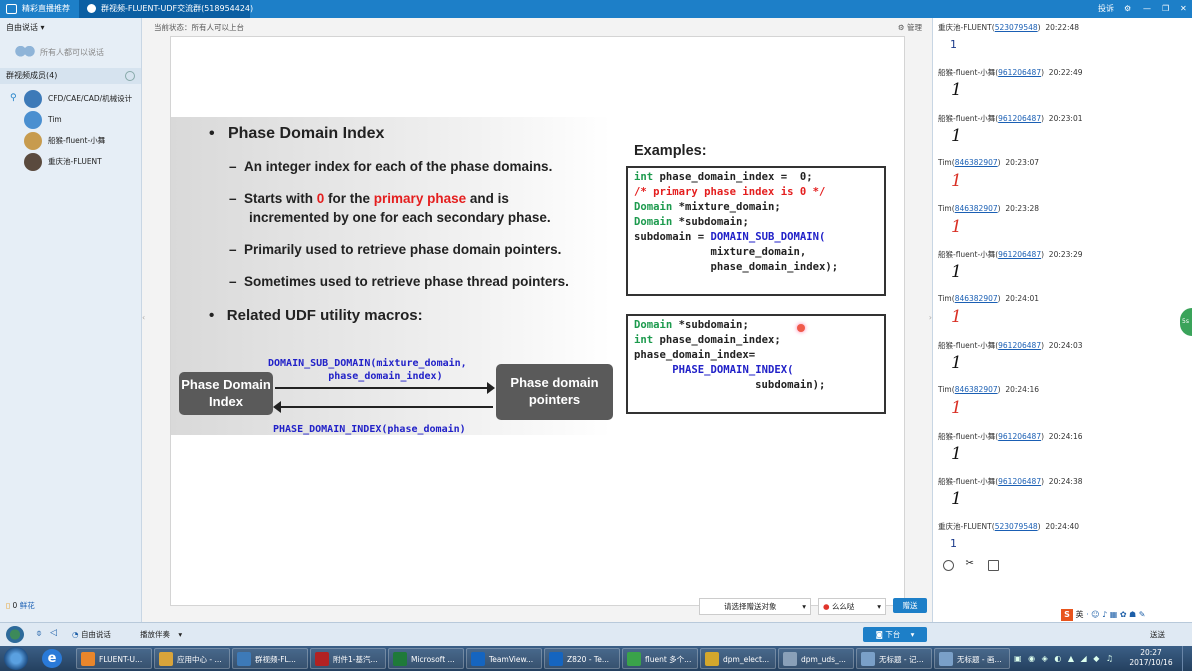 Image resolution: width=1192 pixels, height=671 pixels. What do you see at coordinates (756, 177) in the screenshot?
I see `code-line: int phase_domain_index = 0;` at bounding box center [756, 177].